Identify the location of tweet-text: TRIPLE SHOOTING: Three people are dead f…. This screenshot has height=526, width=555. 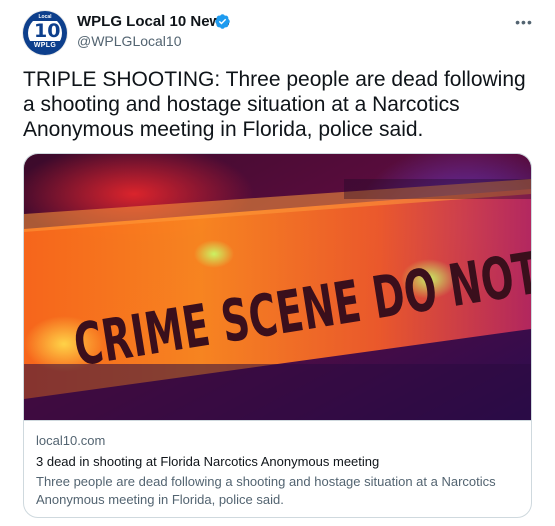
(274, 104).